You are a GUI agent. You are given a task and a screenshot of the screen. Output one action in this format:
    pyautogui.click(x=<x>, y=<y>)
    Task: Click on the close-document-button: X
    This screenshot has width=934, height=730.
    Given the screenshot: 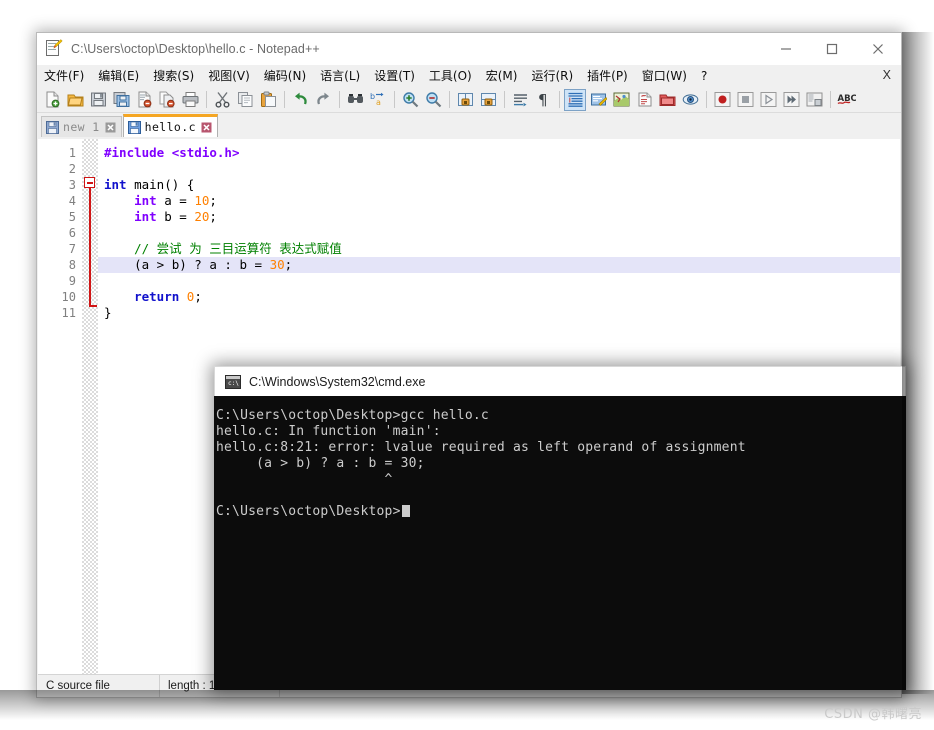 What is the action you would take?
    pyautogui.click(x=887, y=75)
    